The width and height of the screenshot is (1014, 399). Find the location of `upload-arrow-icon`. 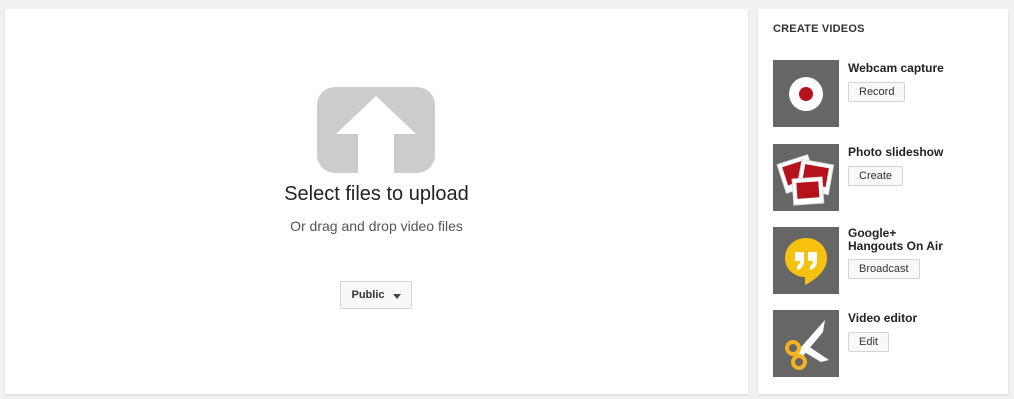

upload-arrow-icon is located at coordinates (376, 130).